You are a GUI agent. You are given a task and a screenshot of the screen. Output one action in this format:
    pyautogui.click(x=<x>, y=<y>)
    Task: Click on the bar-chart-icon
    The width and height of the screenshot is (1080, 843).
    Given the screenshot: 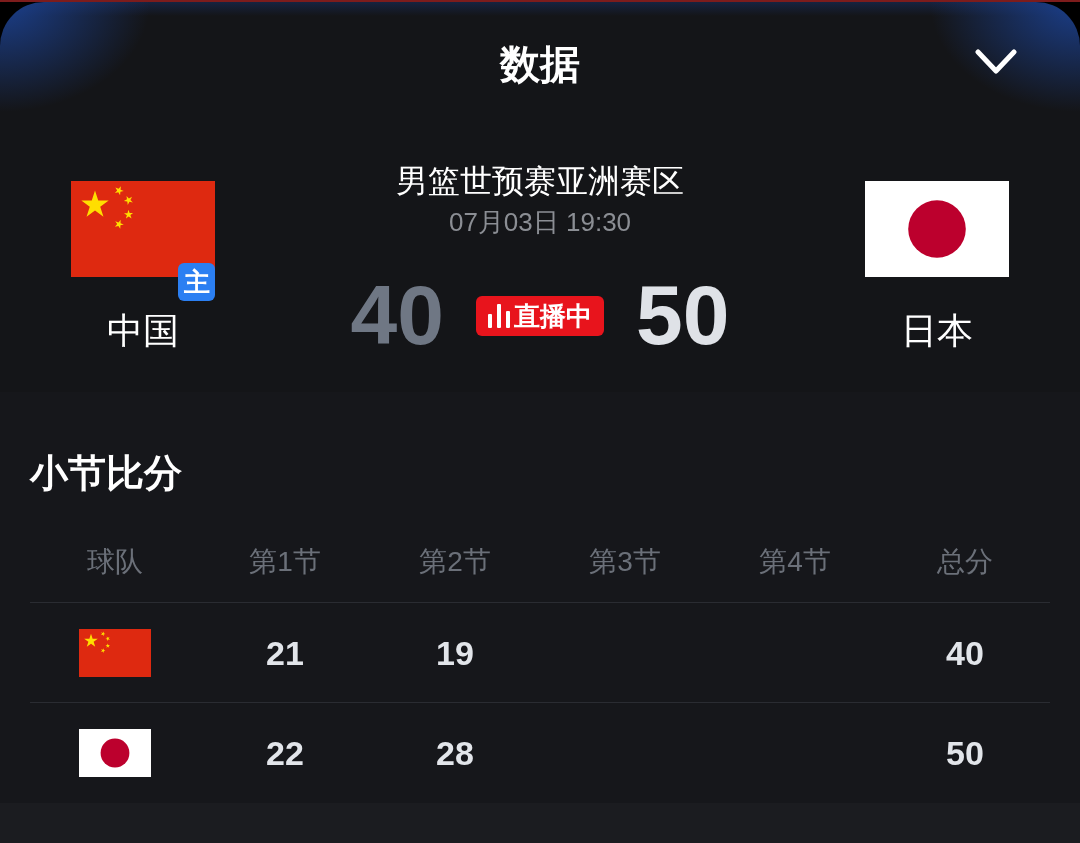 What is the action you would take?
    pyautogui.click(x=499, y=316)
    